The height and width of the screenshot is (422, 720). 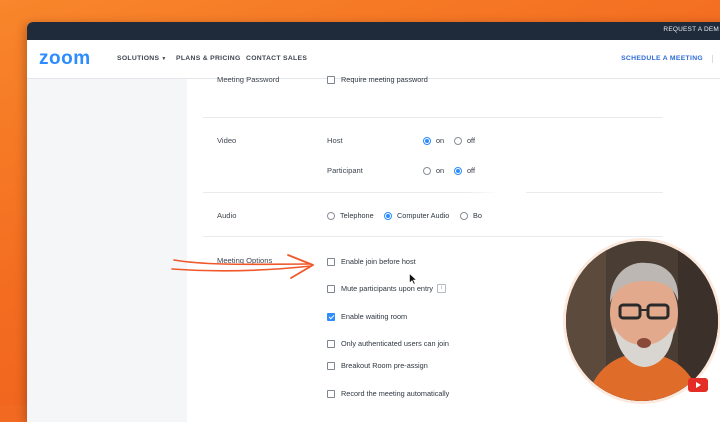 I want to click on mute-on-entry-text: Mute participants upon entry, so click(x=387, y=288).